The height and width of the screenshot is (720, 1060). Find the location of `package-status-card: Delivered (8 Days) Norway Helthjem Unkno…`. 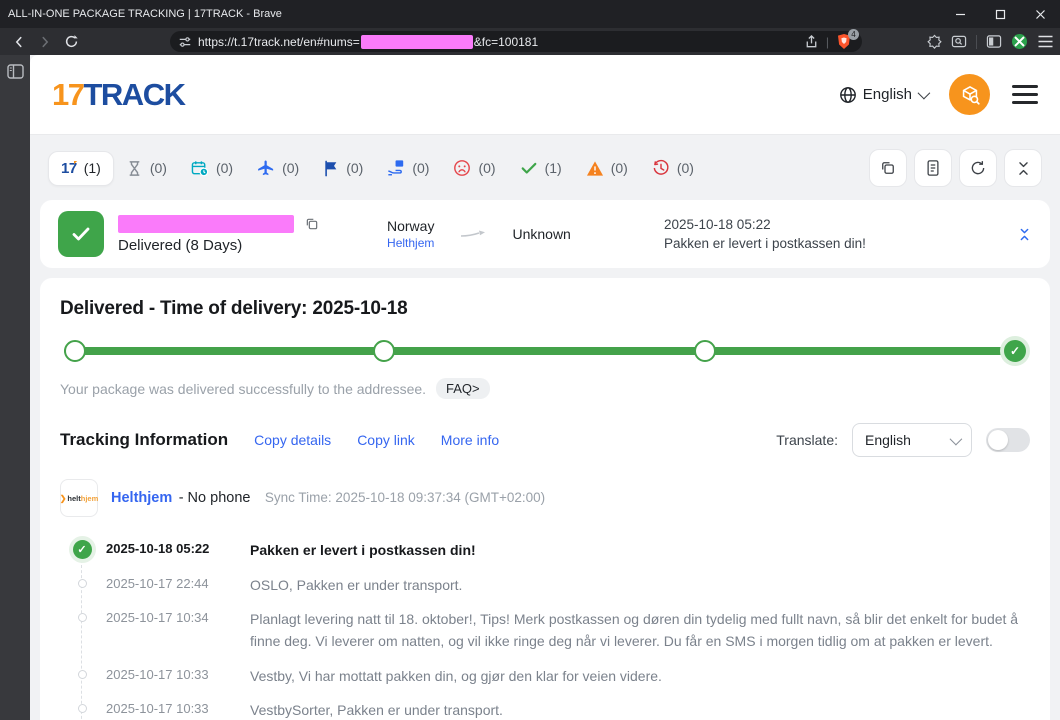

package-status-card: Delivered (8 Days) Norway Helthjem Unkno… is located at coordinates (545, 234).